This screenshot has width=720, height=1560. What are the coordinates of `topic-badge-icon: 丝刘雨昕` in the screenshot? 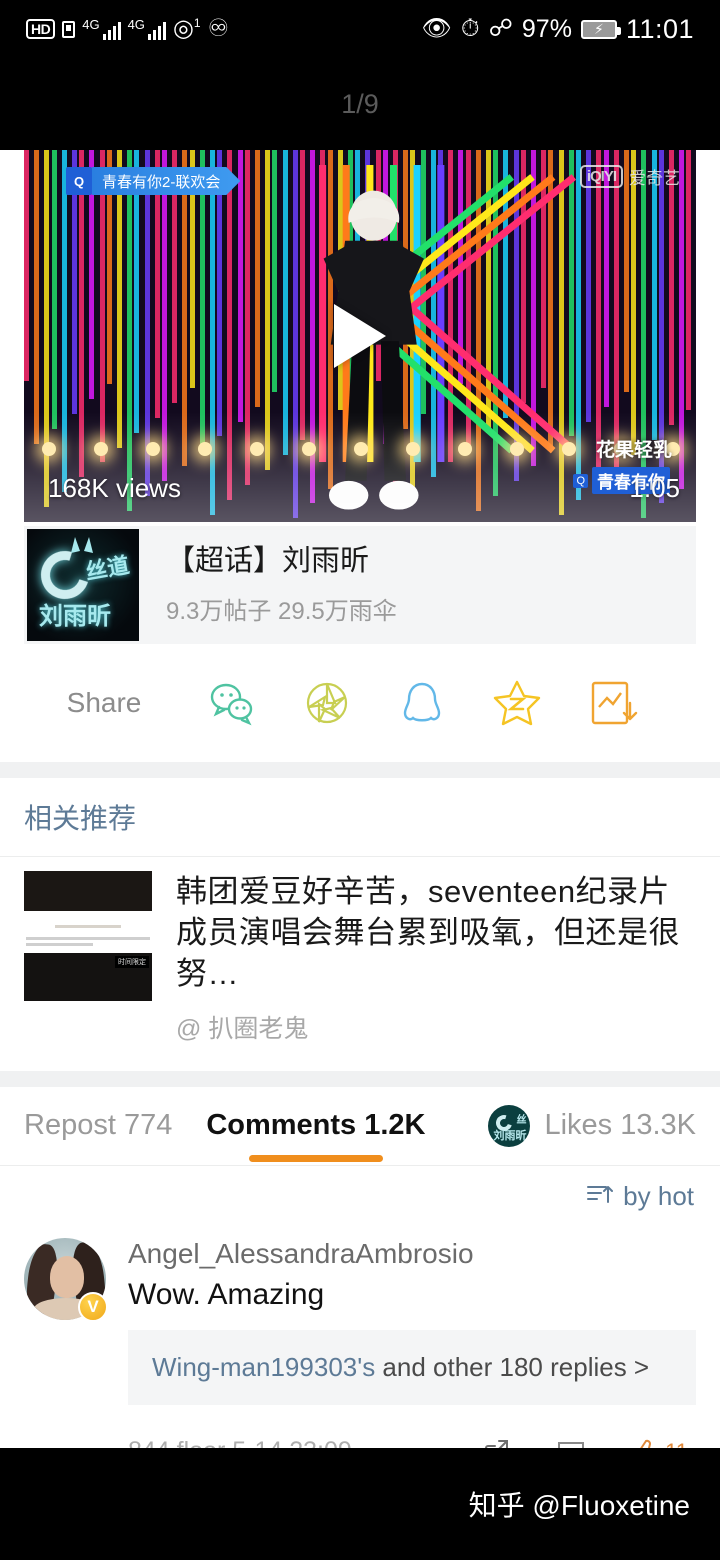 It's located at (509, 1125).